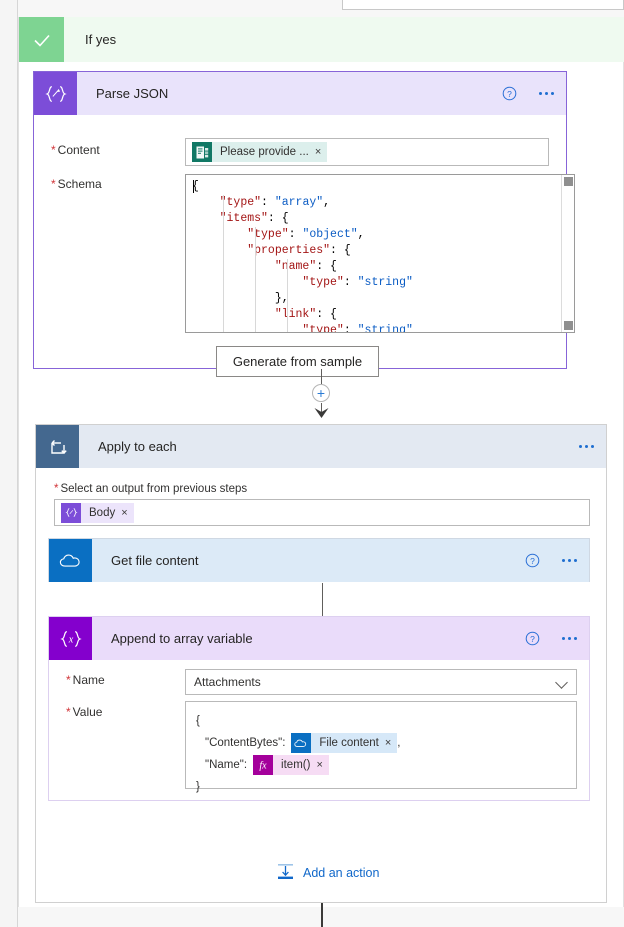 This screenshot has width=624, height=927. I want to click on body-token-body: Body ×, so click(107, 512).